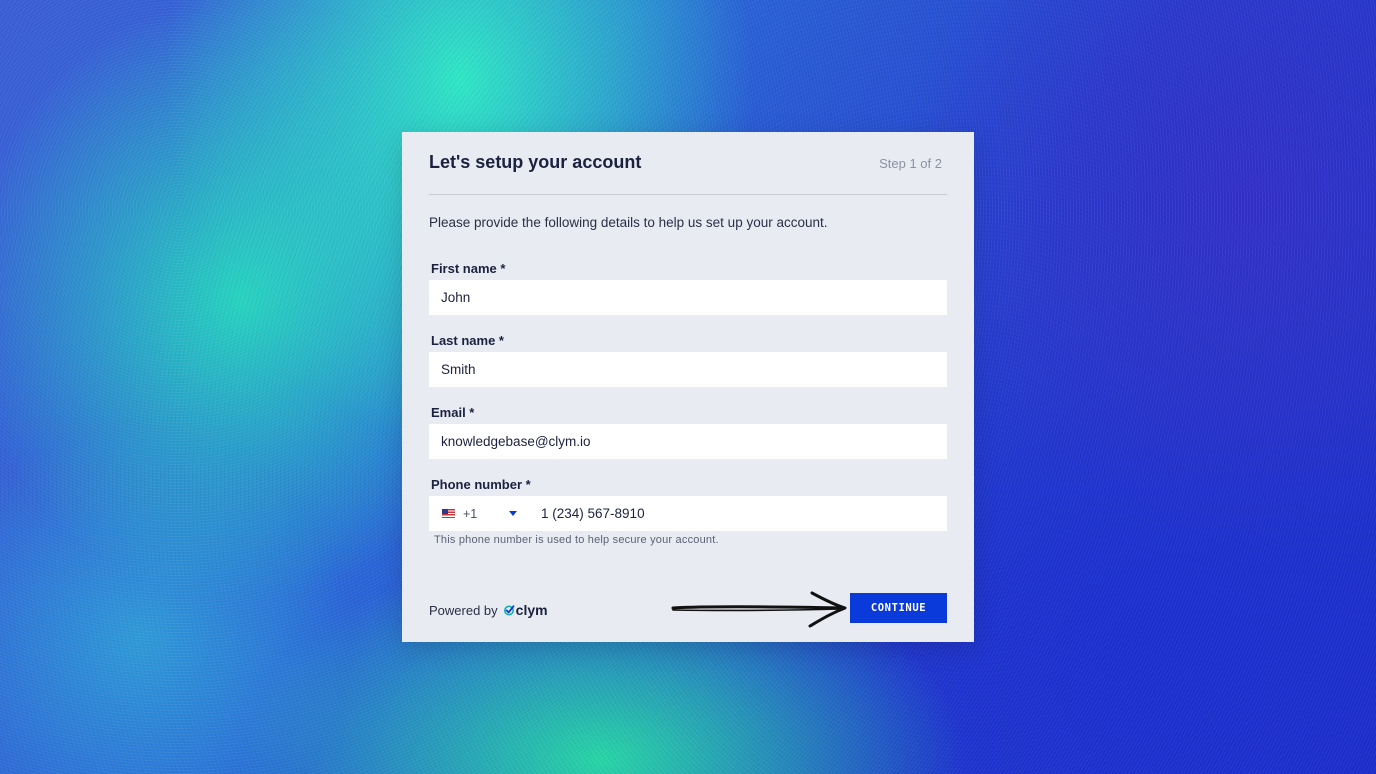  Describe the element at coordinates (688, 608) in the screenshot. I see `card-footer: Powered by clym CONTINUE` at that location.